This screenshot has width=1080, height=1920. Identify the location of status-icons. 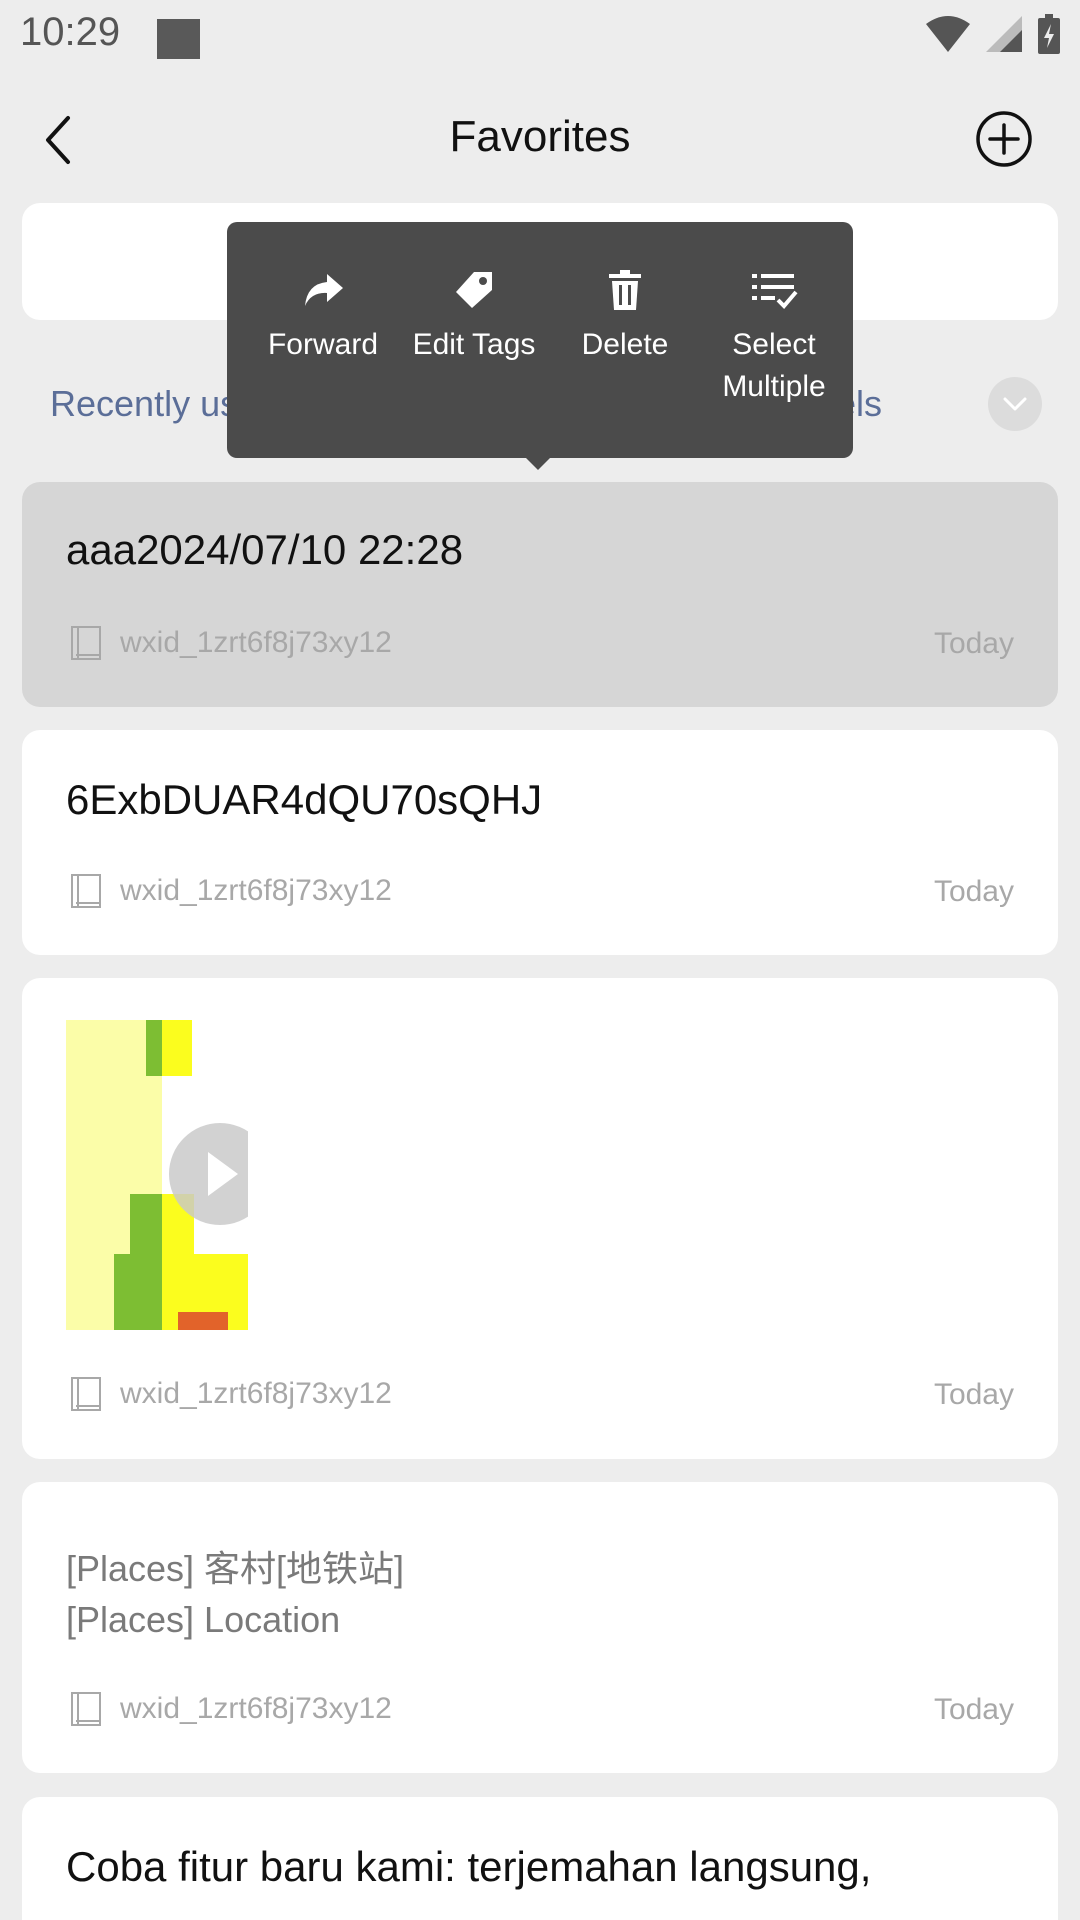
(993, 34).